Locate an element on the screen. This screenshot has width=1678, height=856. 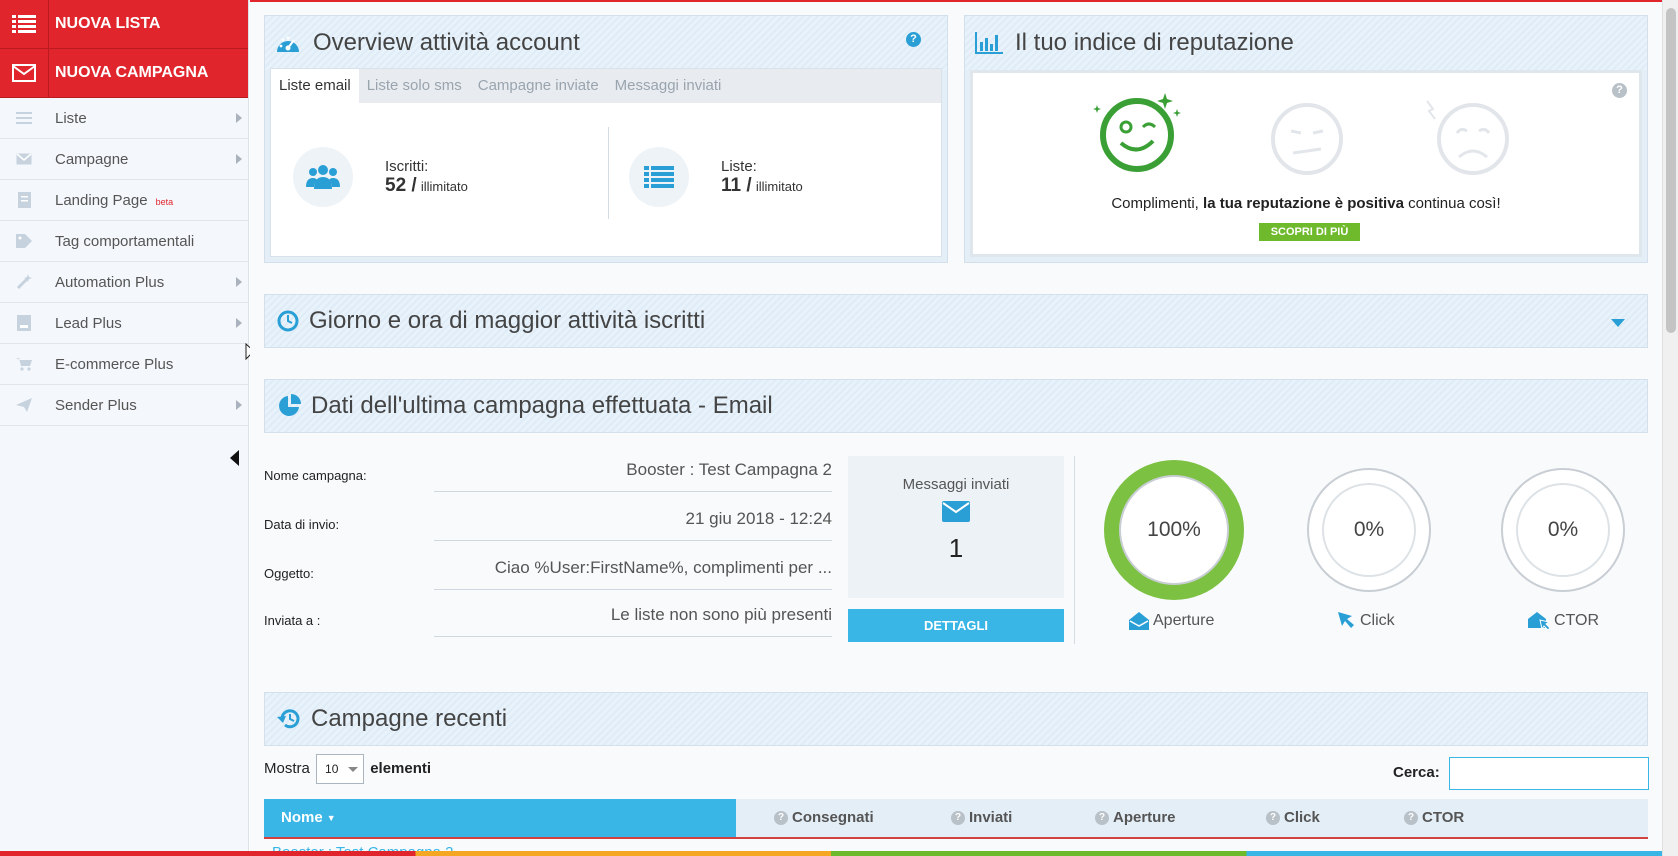
lists-value: 11 / is located at coordinates (736, 185).